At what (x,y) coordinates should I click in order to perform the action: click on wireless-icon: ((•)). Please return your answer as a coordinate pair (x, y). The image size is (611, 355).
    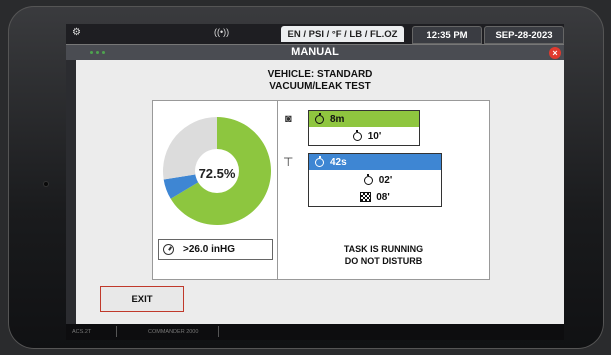
    Looking at the image, I should click on (222, 32).